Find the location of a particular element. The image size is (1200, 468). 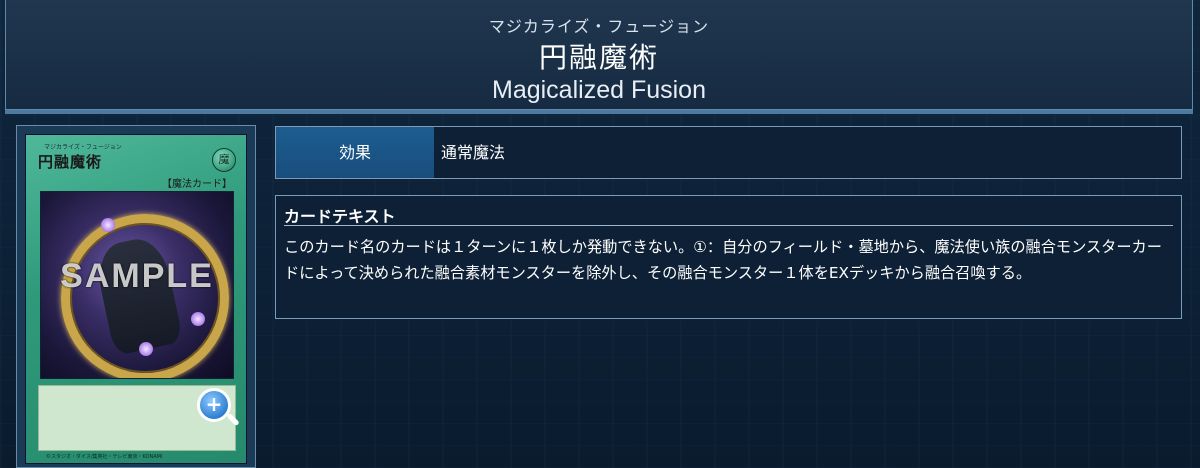

card-name-english: Magicalized Fusion is located at coordinates (599, 90).